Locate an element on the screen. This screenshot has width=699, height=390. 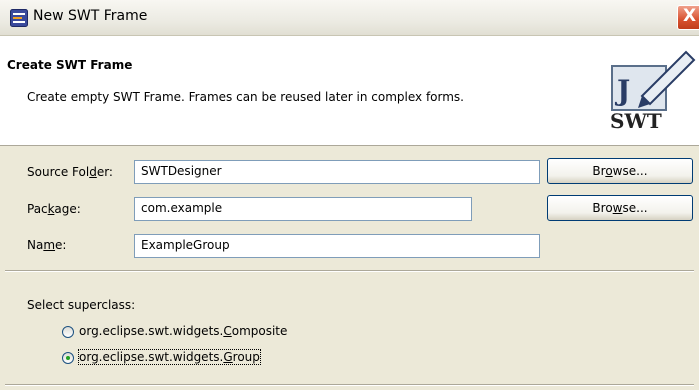
name-label: Name: is located at coordinates (46, 245).